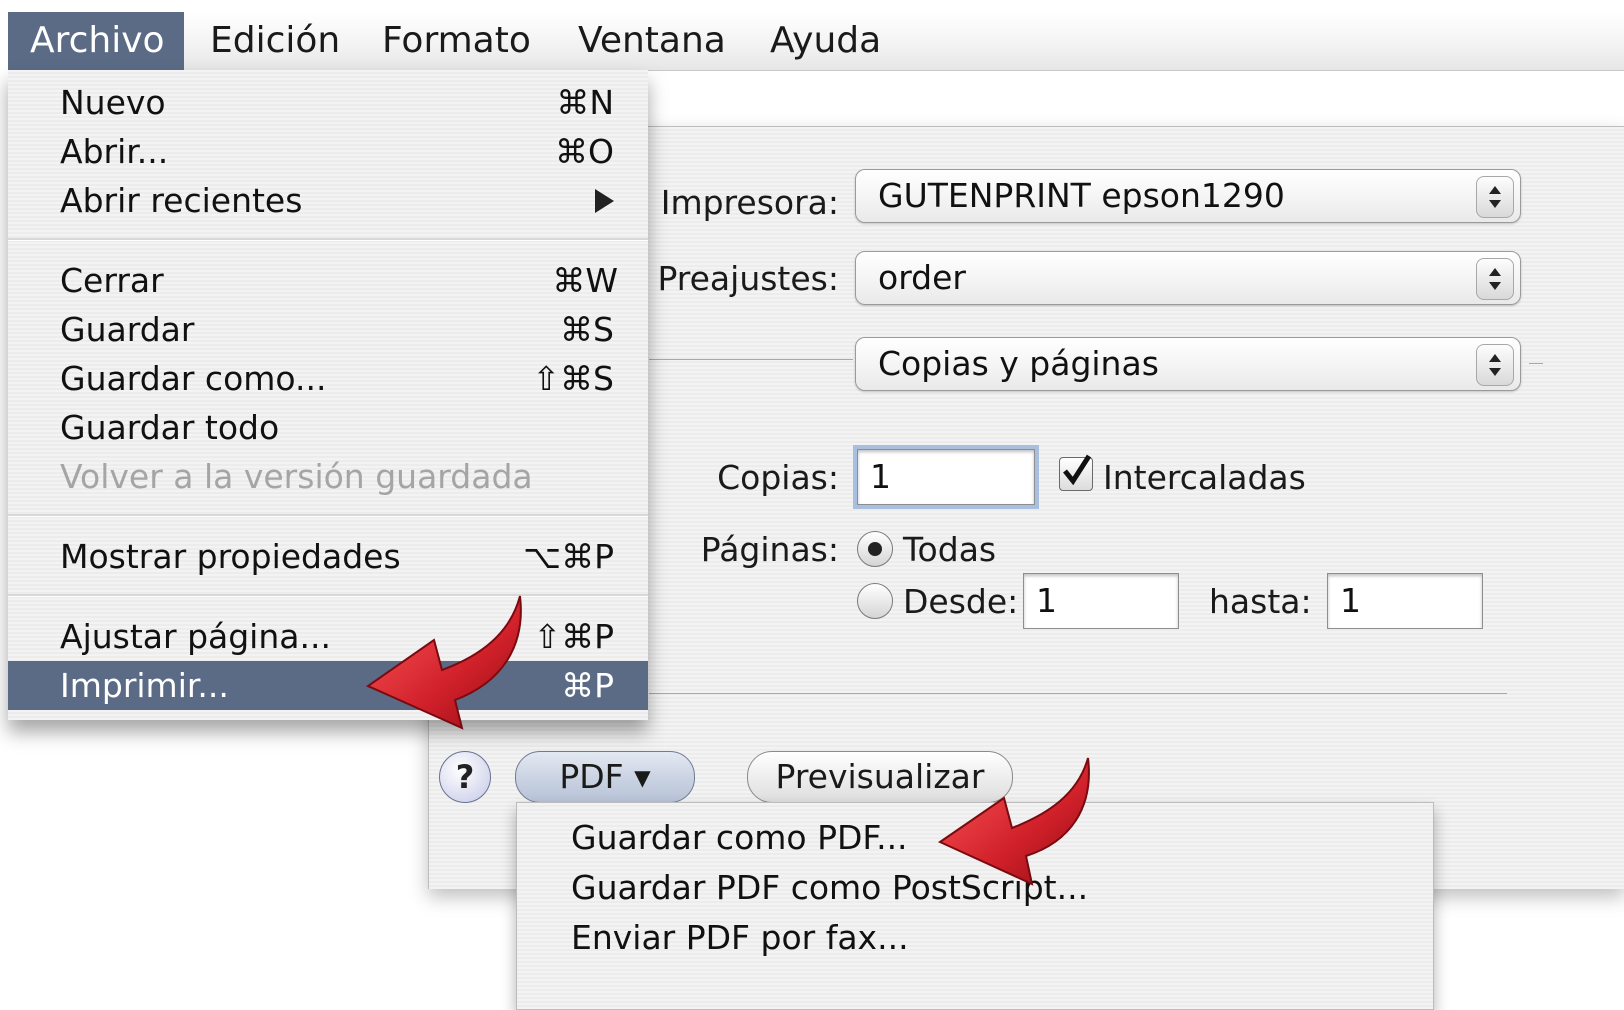 The width and height of the screenshot is (1624, 1010). What do you see at coordinates (1405, 601) in the screenshot?
I see `pages-to-input: 1` at bounding box center [1405, 601].